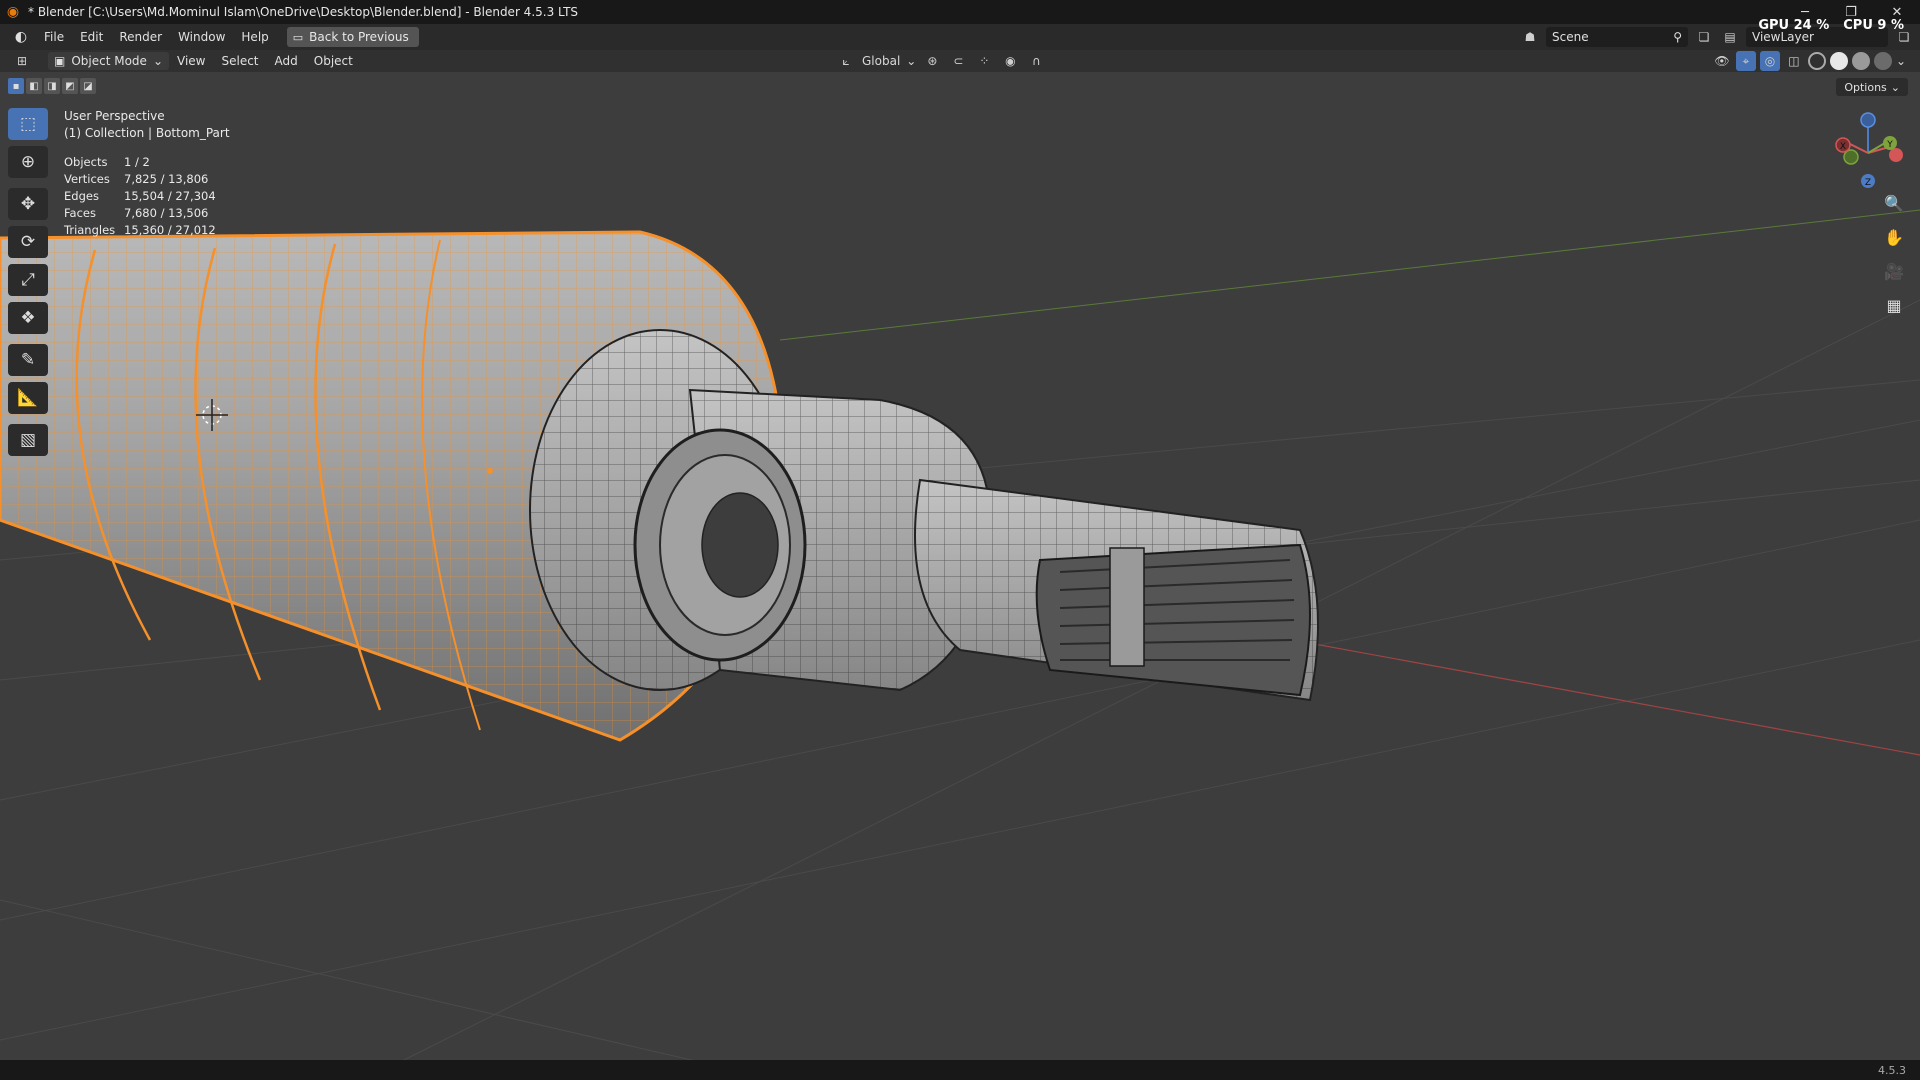 This screenshot has height=1080, width=1920. I want to click on stat-row: Triangles 15,360 / 27,012, so click(140, 230).